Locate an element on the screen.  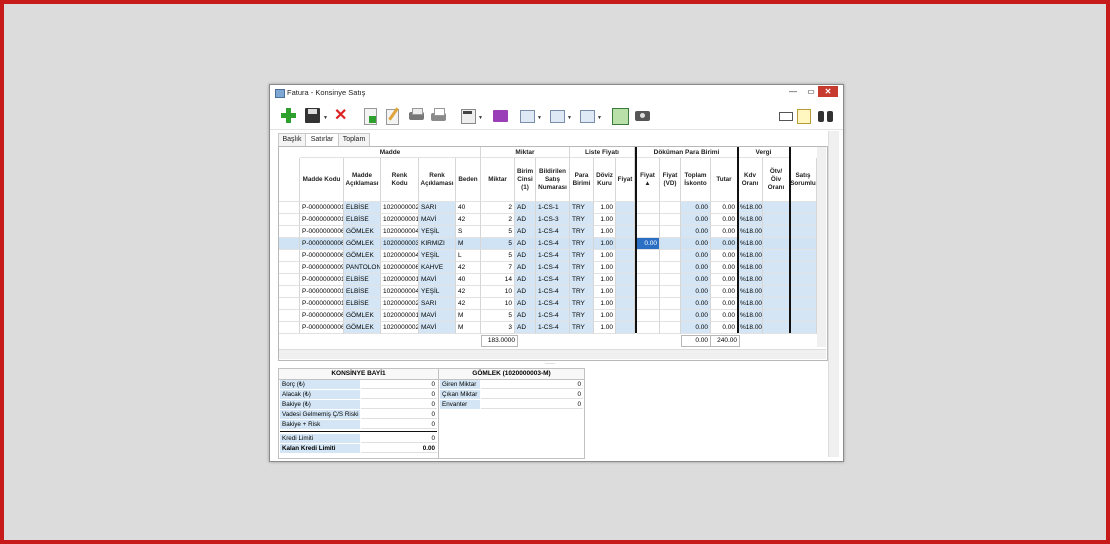
report-dropdown-icon: ▼ is located at coordinates (539, 118).